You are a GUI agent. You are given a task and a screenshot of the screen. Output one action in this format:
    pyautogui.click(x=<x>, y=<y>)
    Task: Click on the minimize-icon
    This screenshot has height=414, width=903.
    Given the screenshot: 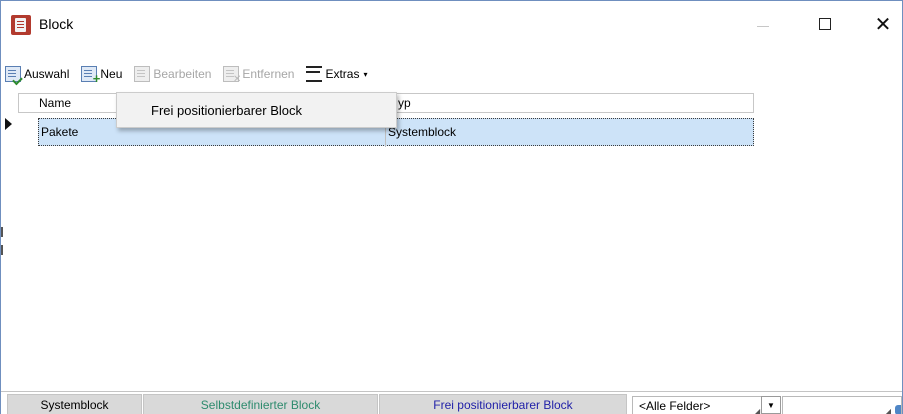 What is the action you would take?
    pyautogui.click(x=763, y=26)
    